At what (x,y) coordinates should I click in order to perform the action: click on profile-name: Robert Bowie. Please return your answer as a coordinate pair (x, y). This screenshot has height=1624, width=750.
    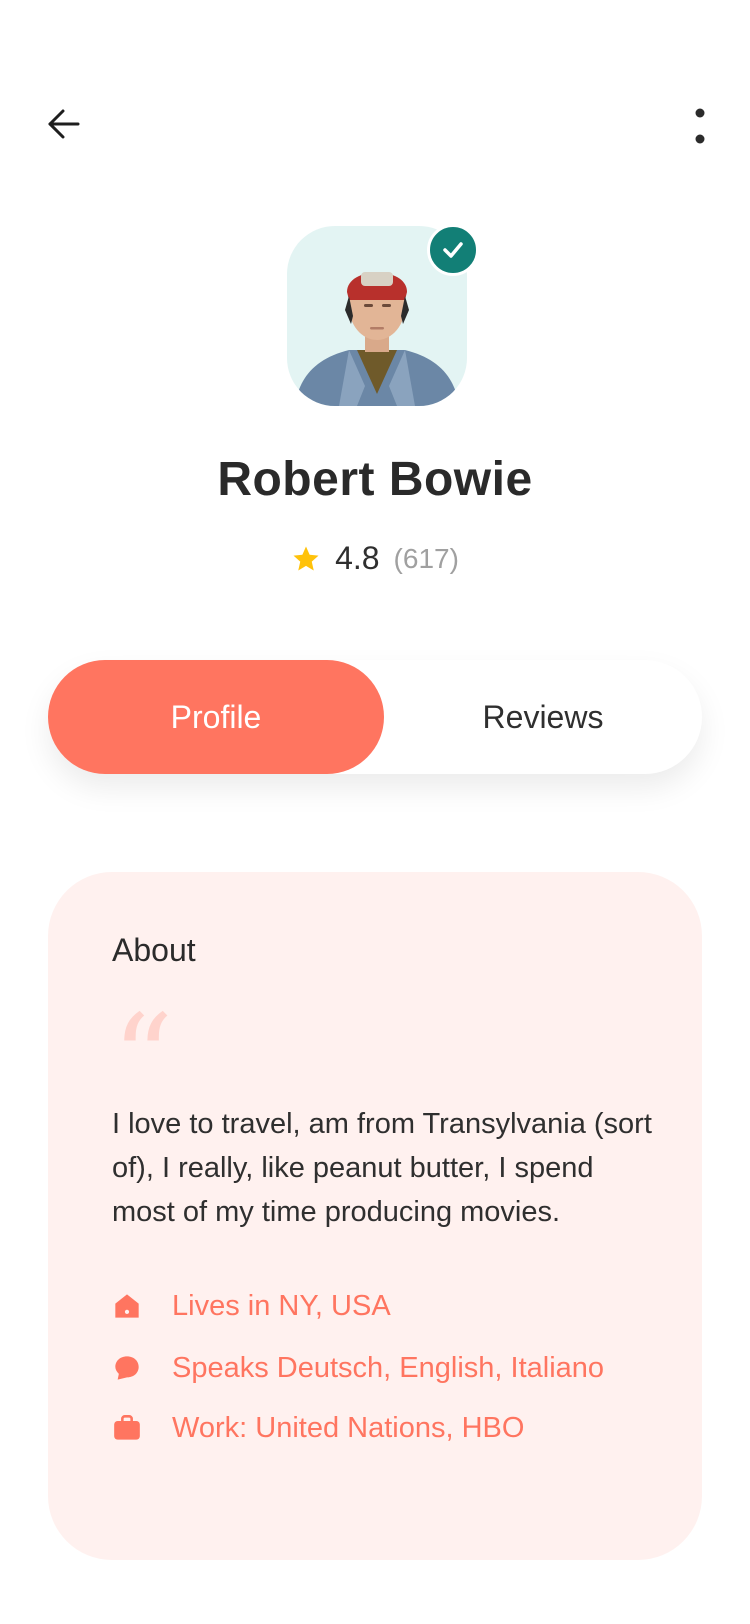
    Looking at the image, I should click on (375, 479).